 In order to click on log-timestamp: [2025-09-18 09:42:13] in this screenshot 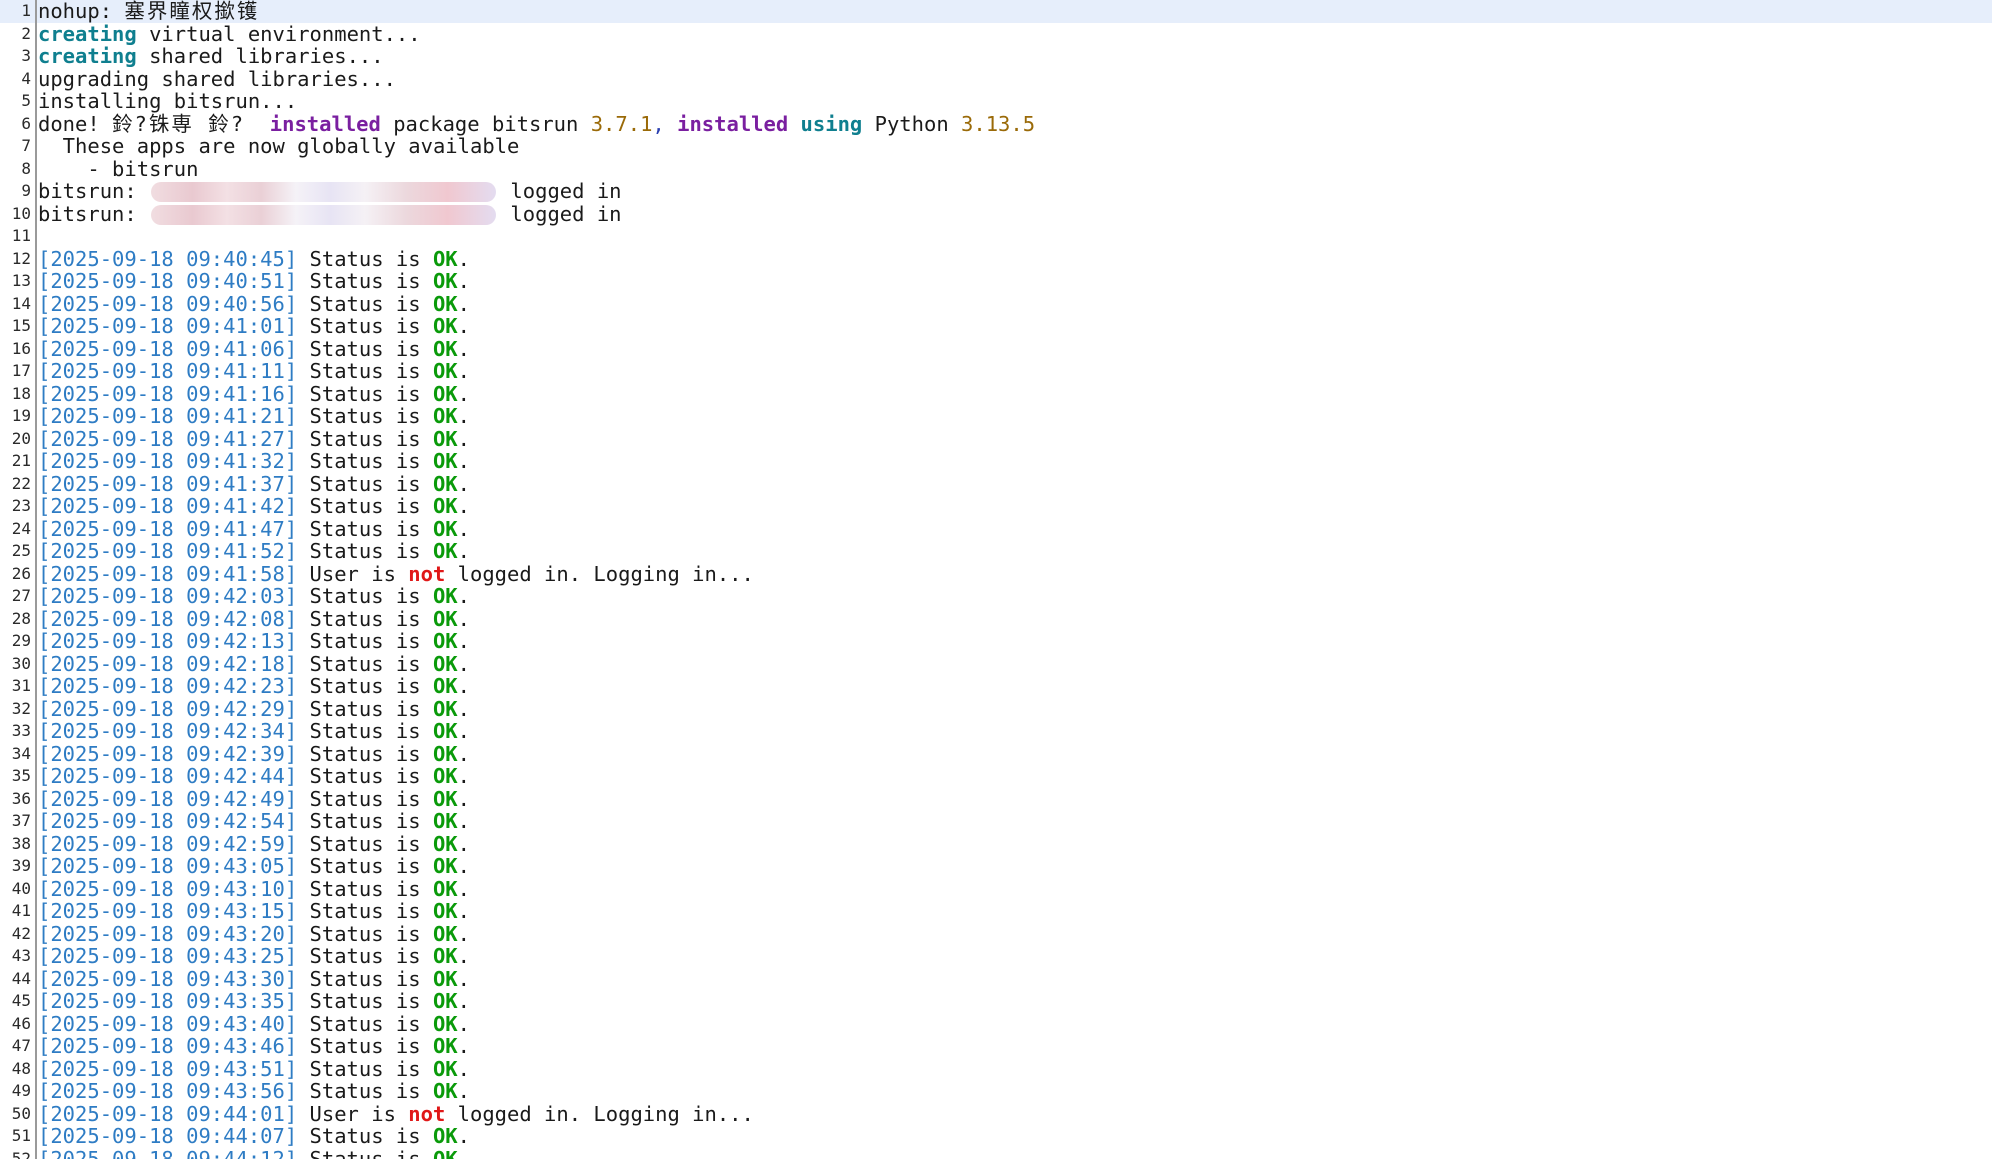, I will do `click(168, 641)`.